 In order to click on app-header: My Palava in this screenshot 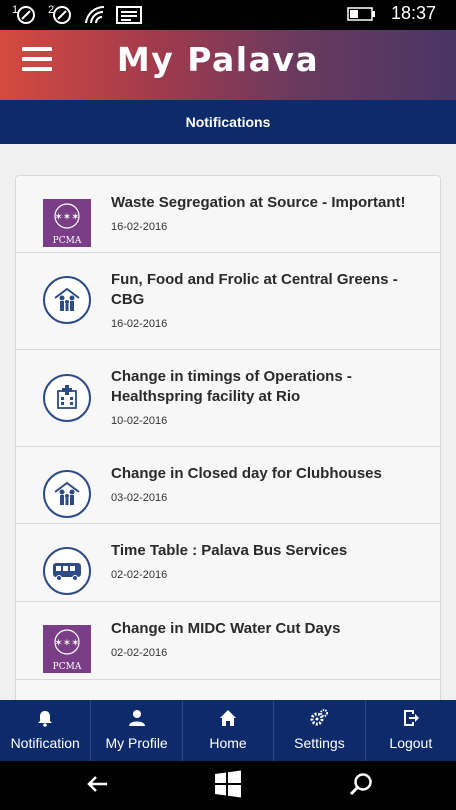, I will do `click(228, 65)`.